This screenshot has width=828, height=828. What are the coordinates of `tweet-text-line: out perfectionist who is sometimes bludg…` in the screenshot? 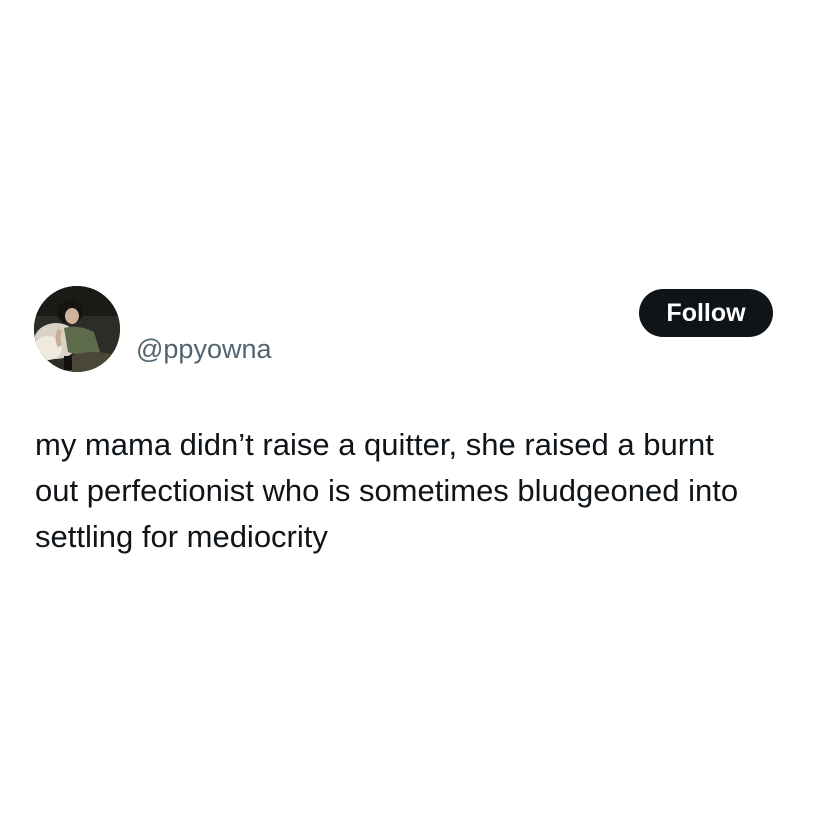 It's located at (387, 490).